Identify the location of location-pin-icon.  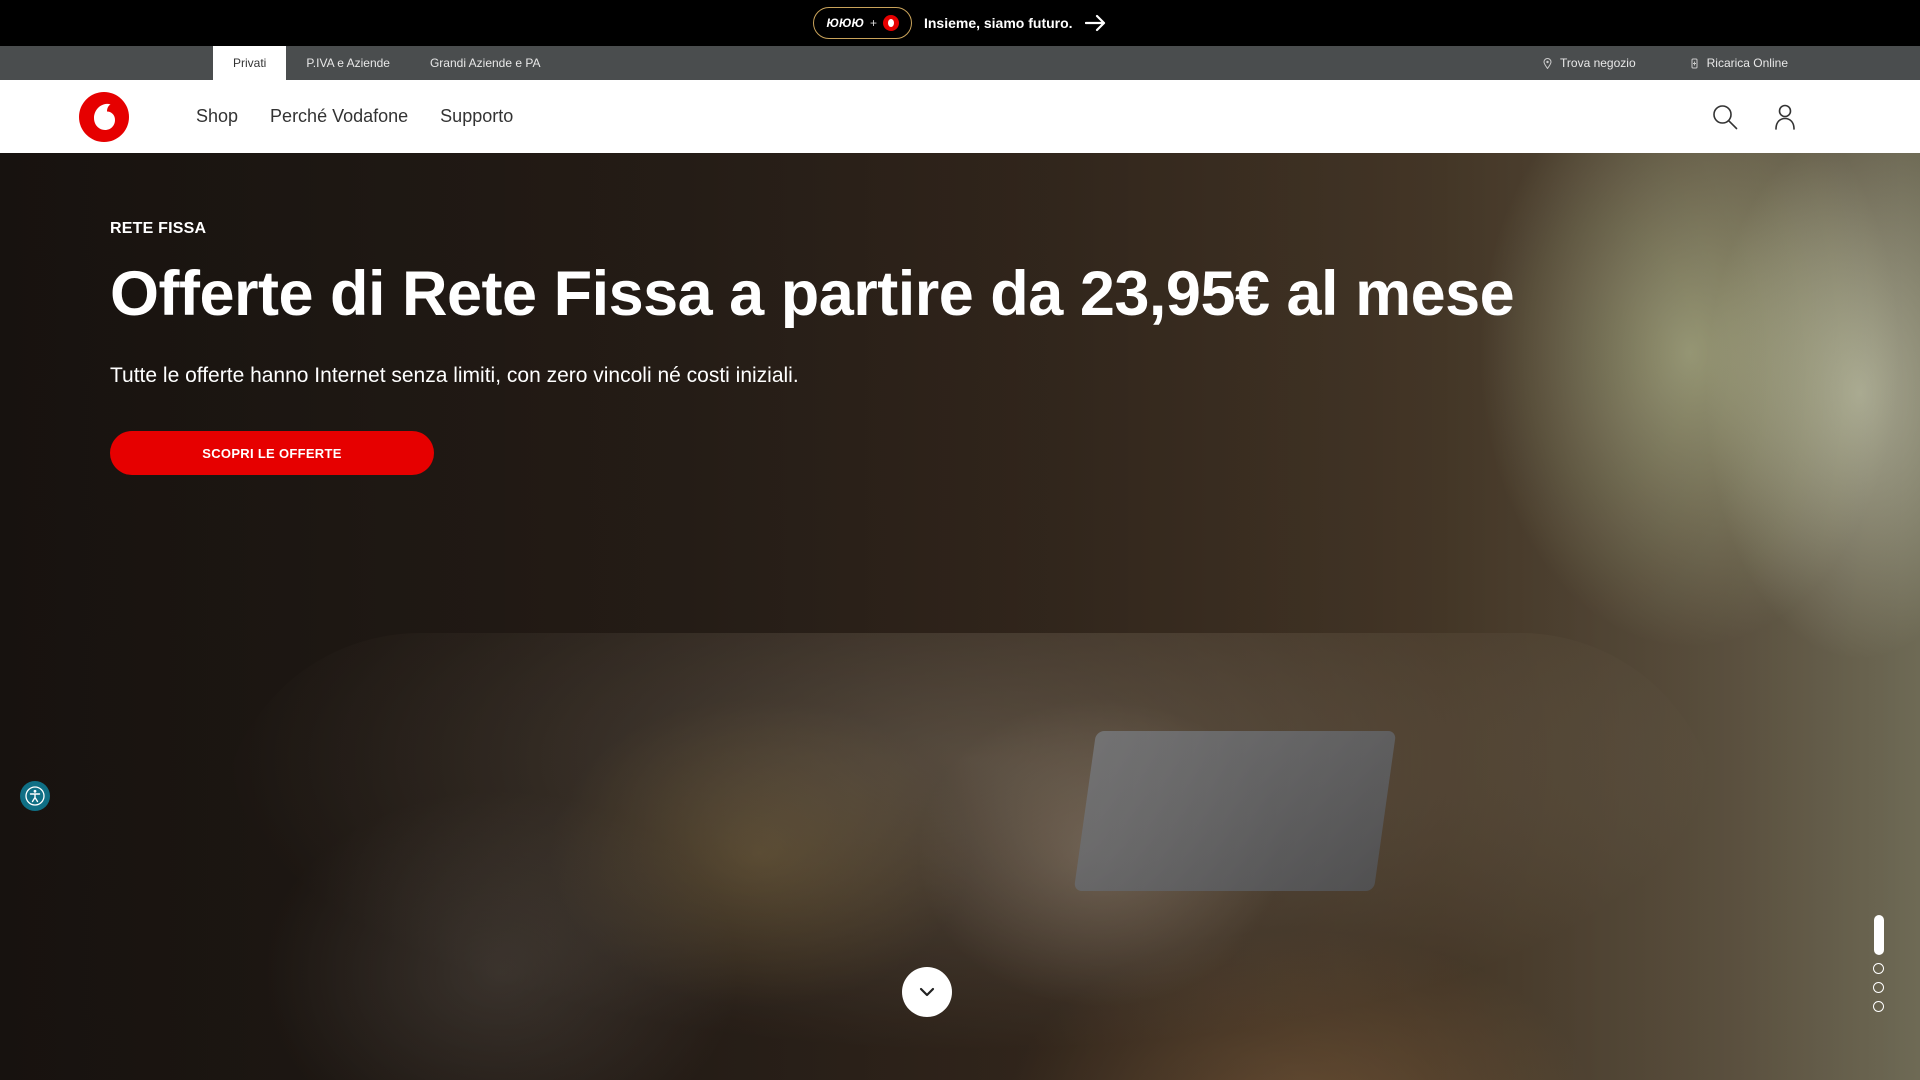
(1547, 63).